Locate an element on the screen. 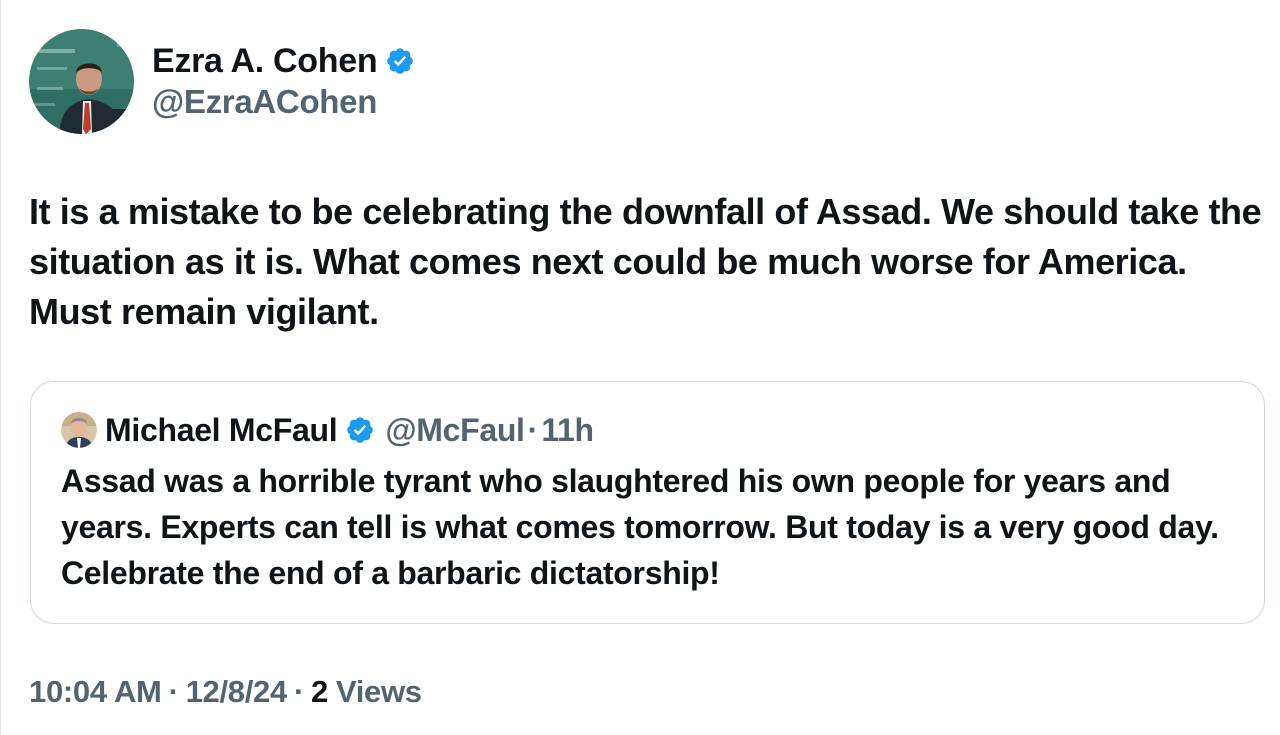  tweet-author: Ezra A. Cohen @EzraACohen is located at coordinates (222, 81).